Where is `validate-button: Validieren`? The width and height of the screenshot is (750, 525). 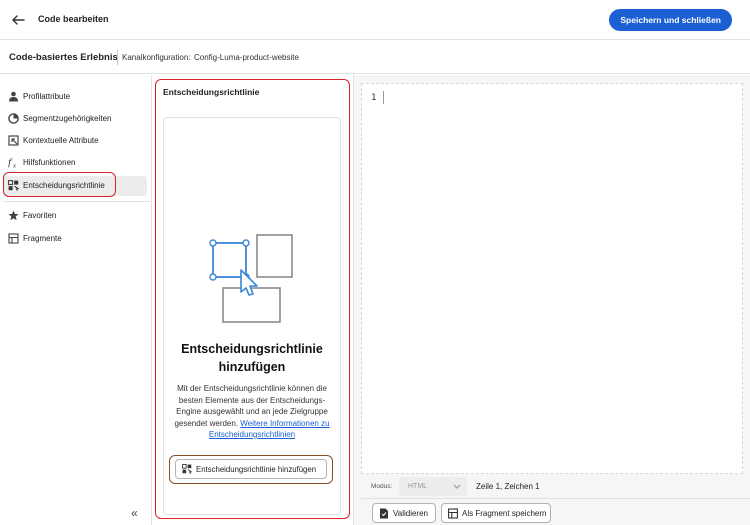 validate-button: Validieren is located at coordinates (404, 513).